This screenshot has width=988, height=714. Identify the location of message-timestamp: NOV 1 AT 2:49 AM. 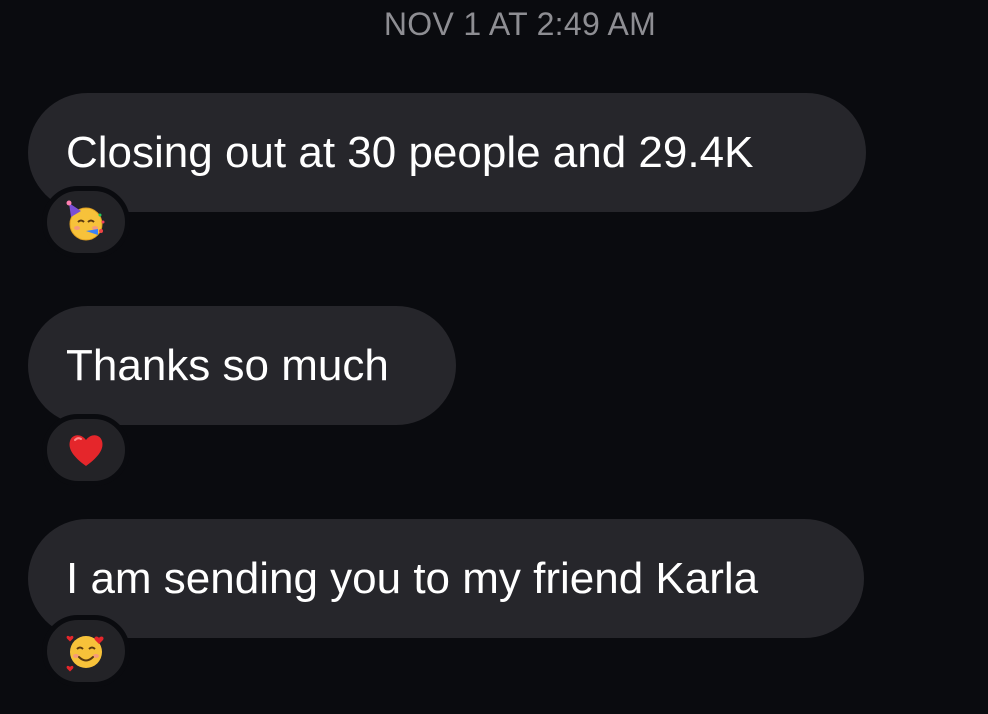
(520, 24).